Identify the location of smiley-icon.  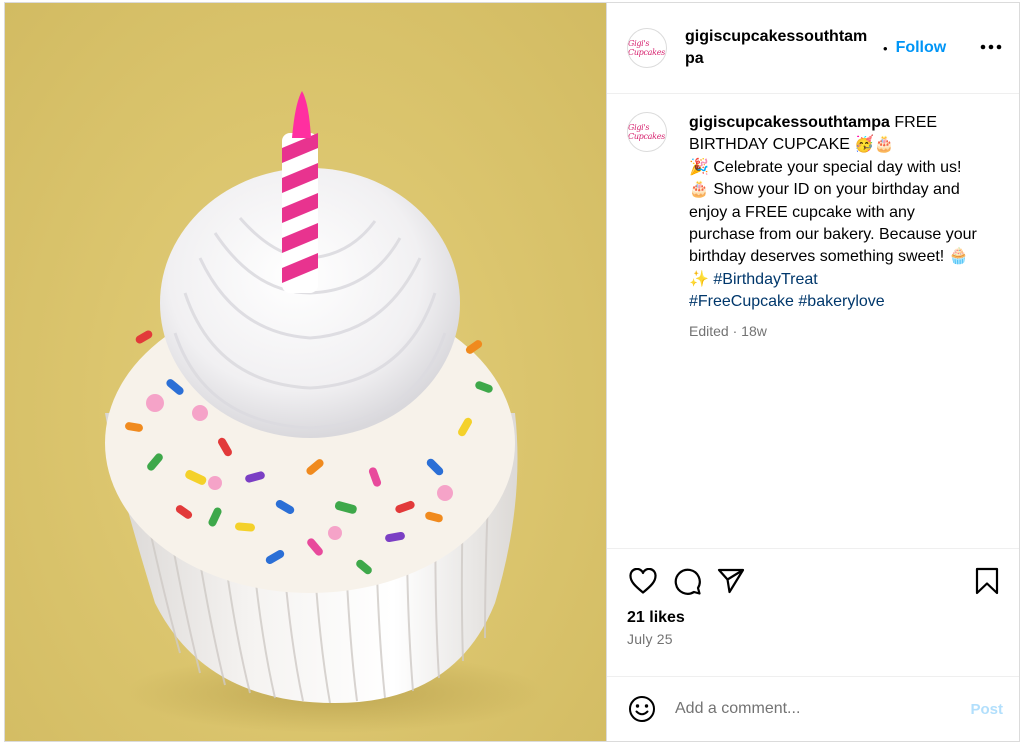
(642, 709).